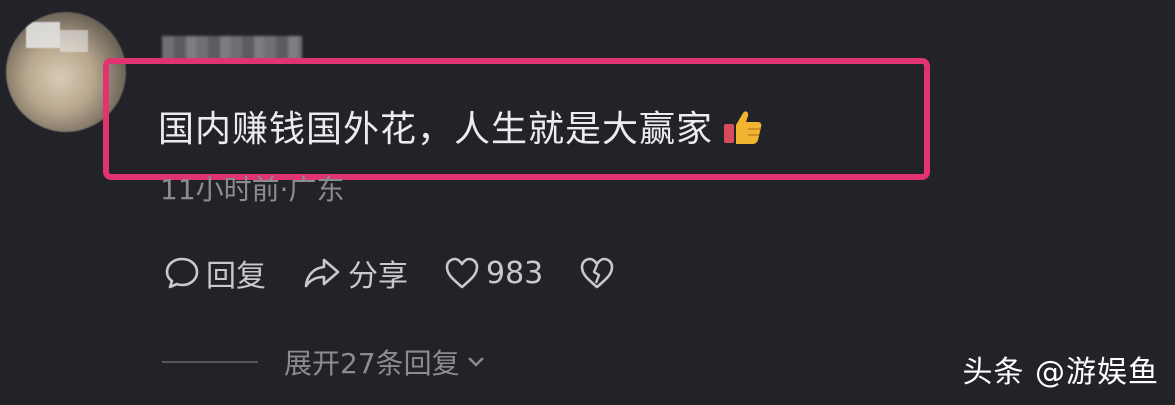 The height and width of the screenshot is (405, 1175). I want to click on share-button: 分享, so click(355, 273).